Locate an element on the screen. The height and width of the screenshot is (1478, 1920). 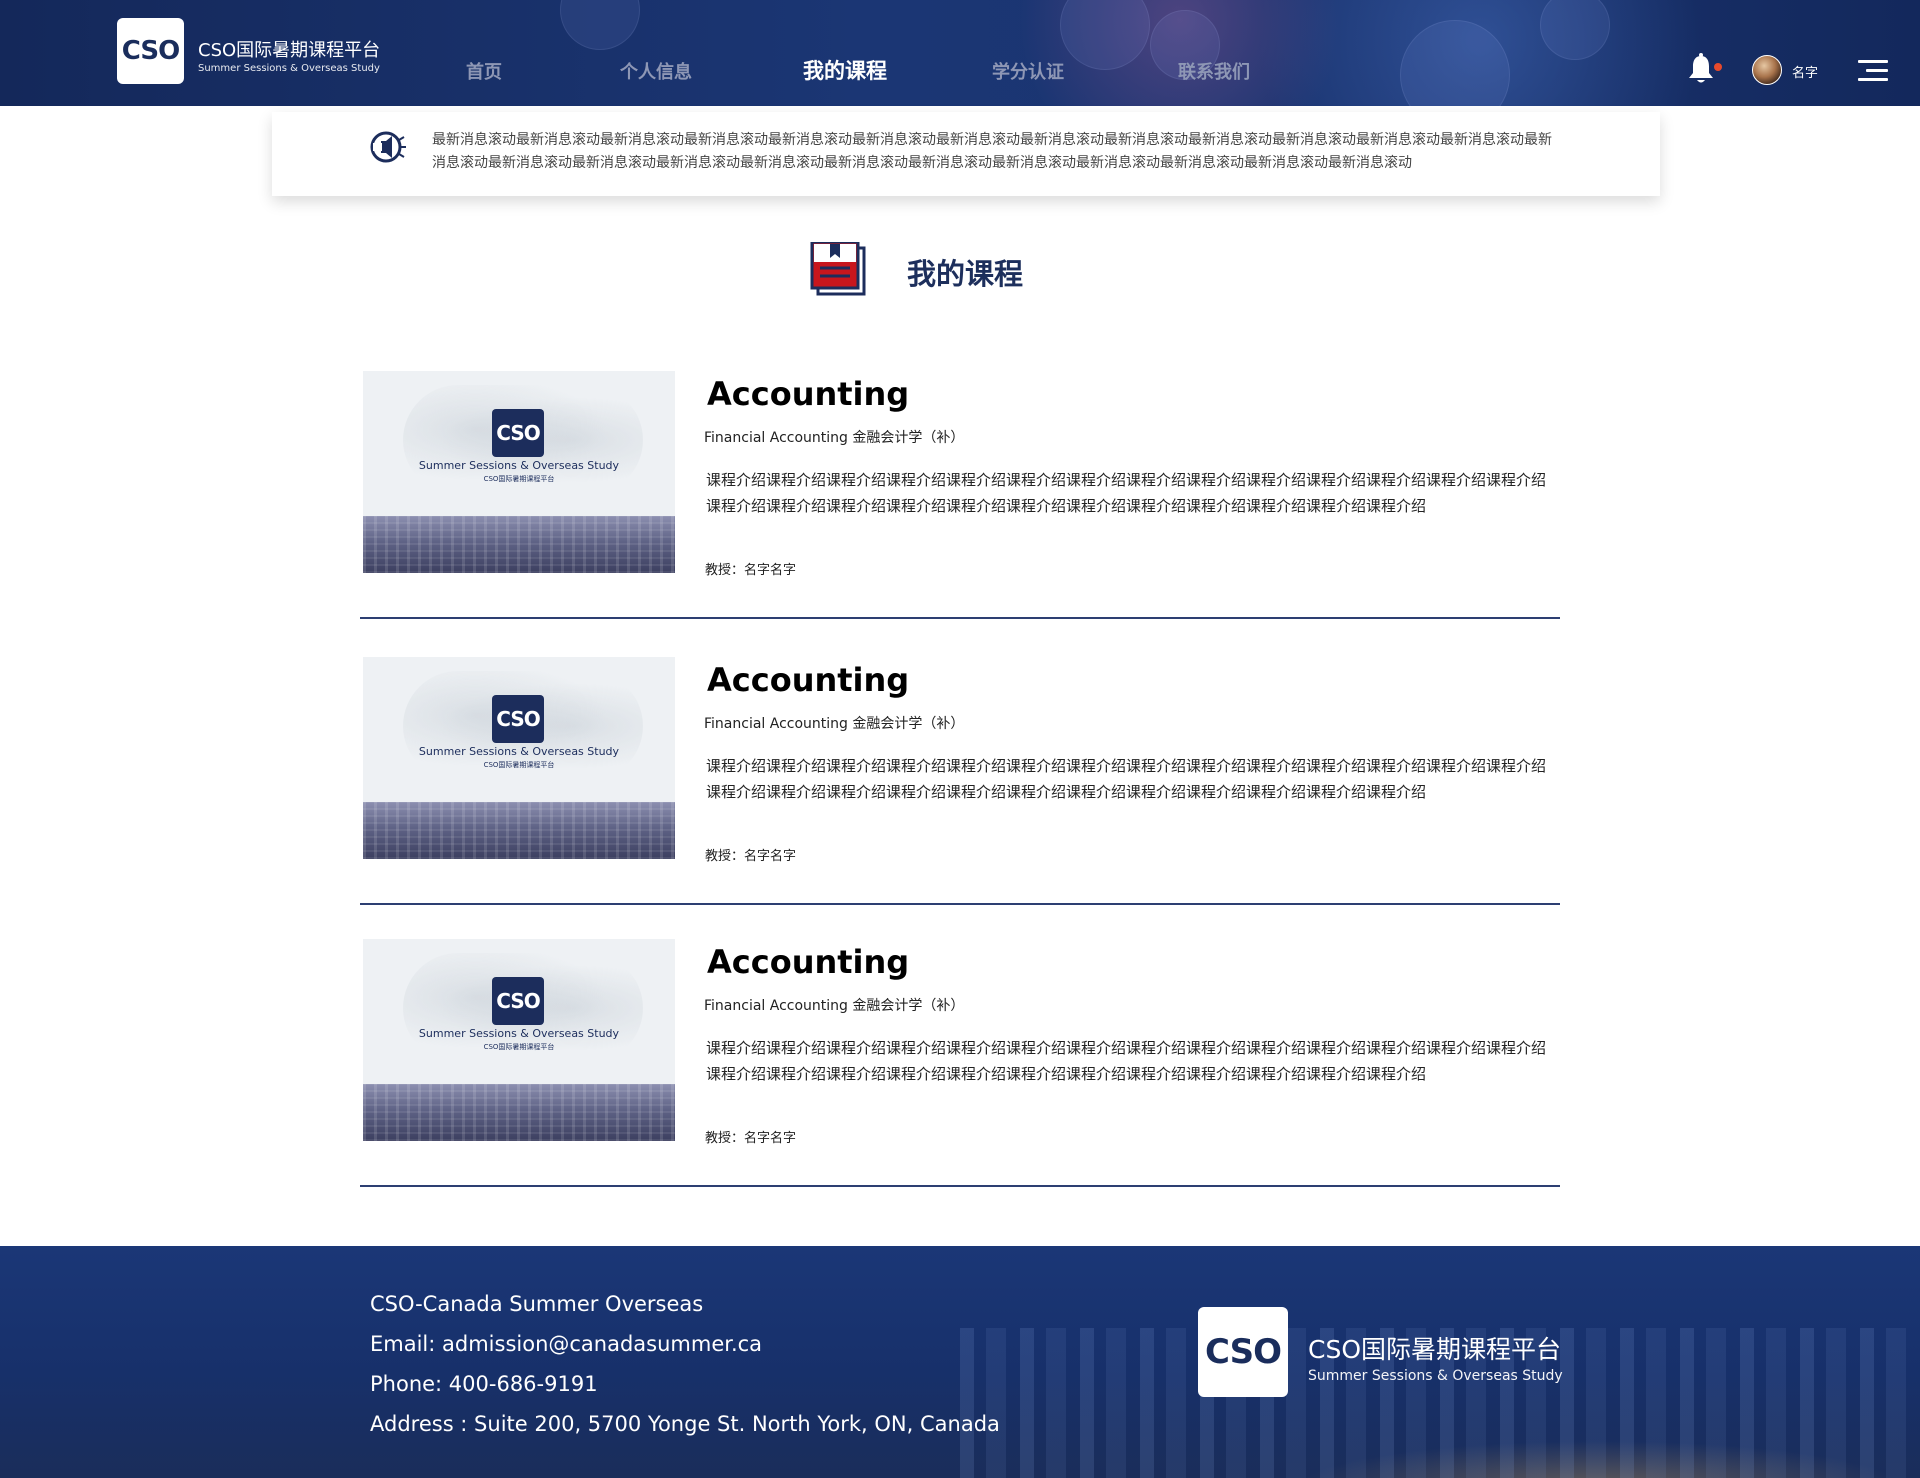
header-logo: CSO is located at coordinates (150, 51).